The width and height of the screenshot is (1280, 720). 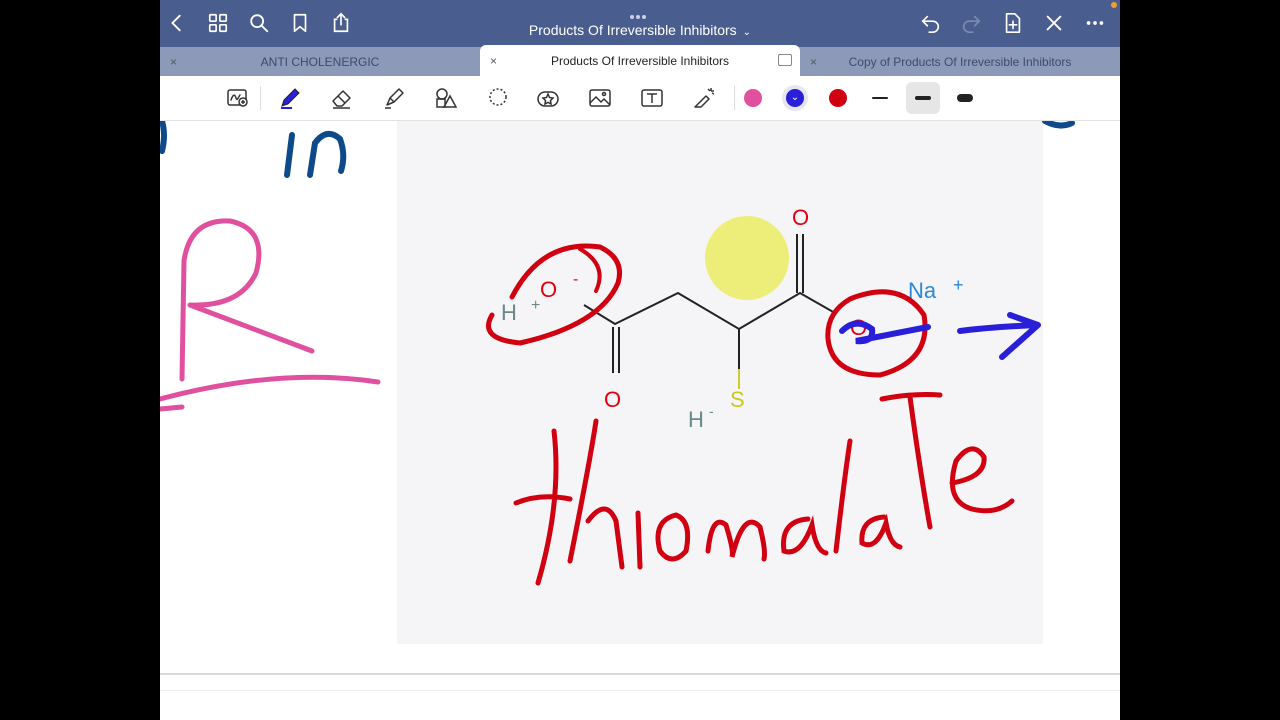 I want to click on color-swatch-red, so click(x=838, y=98).